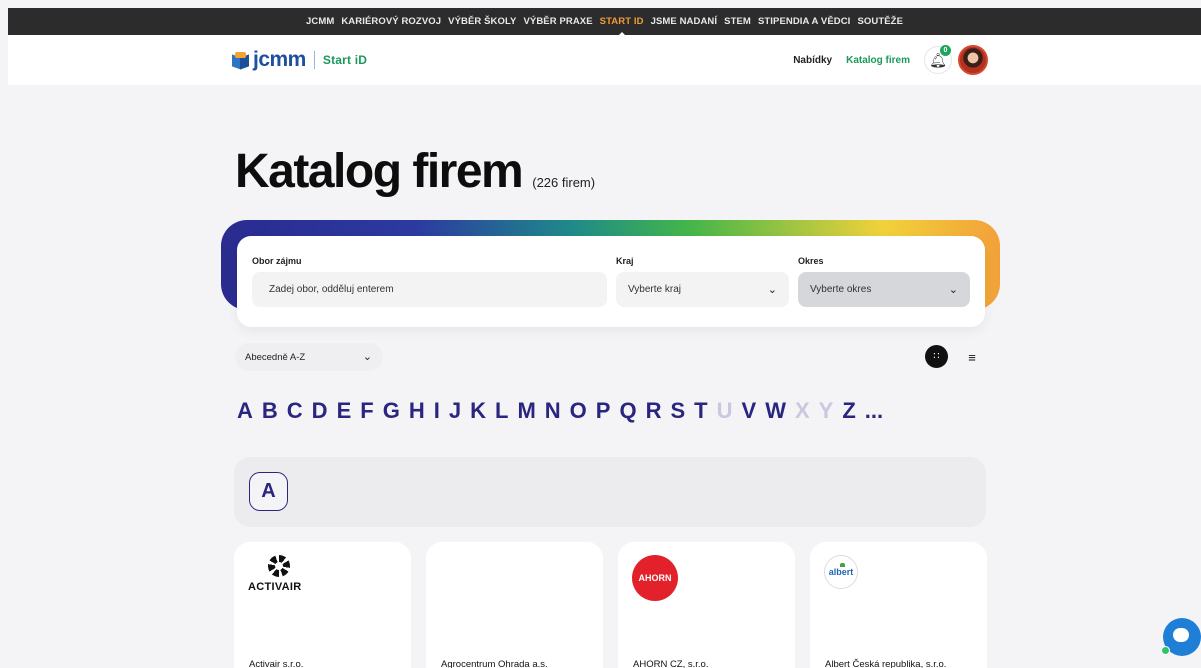 This screenshot has height=668, width=1201. I want to click on region-select: Vyberte kraj ⌄, so click(702, 289).